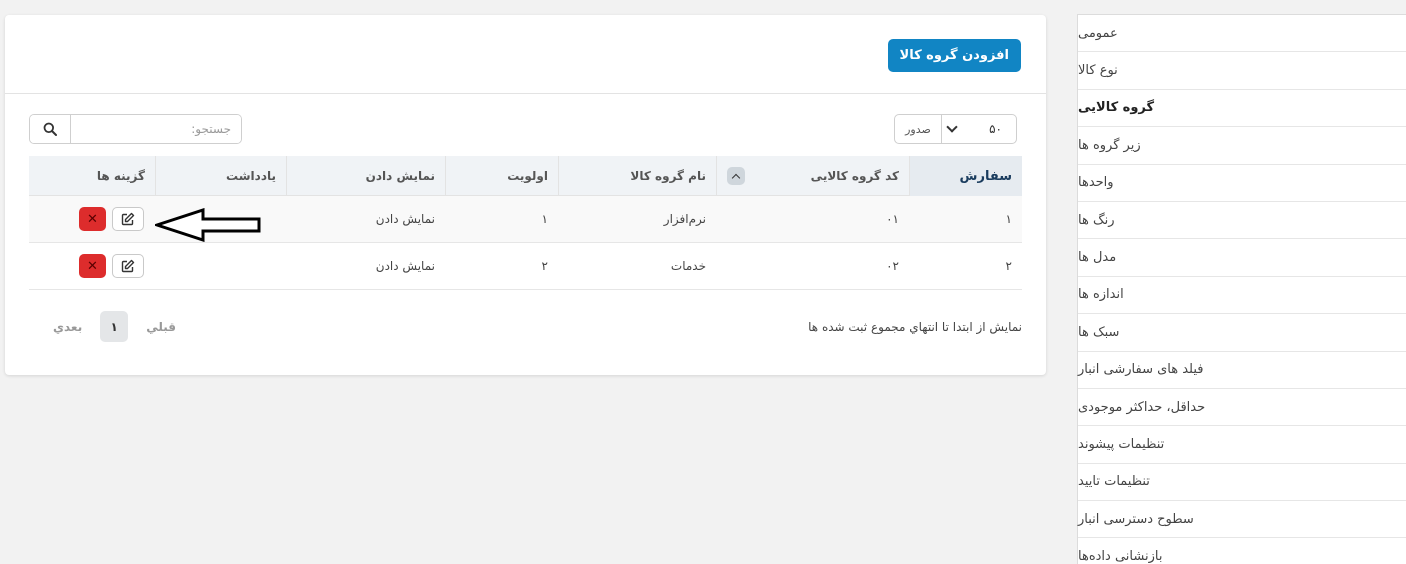  I want to click on sidebar-item-colors: رنگ ها, so click(1242, 221).